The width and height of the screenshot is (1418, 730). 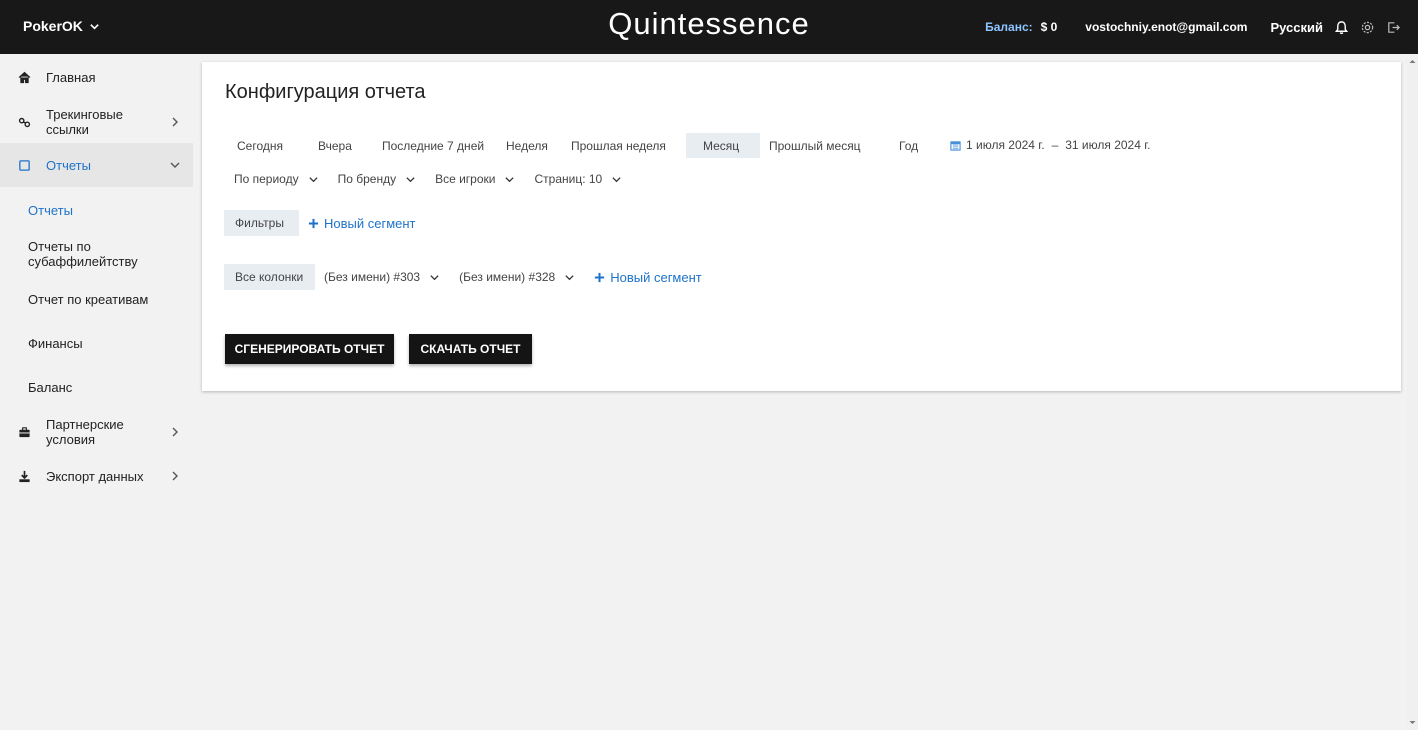 I want to click on column-segment-303-dropdown: (Без имени) #303, so click(x=382, y=277).